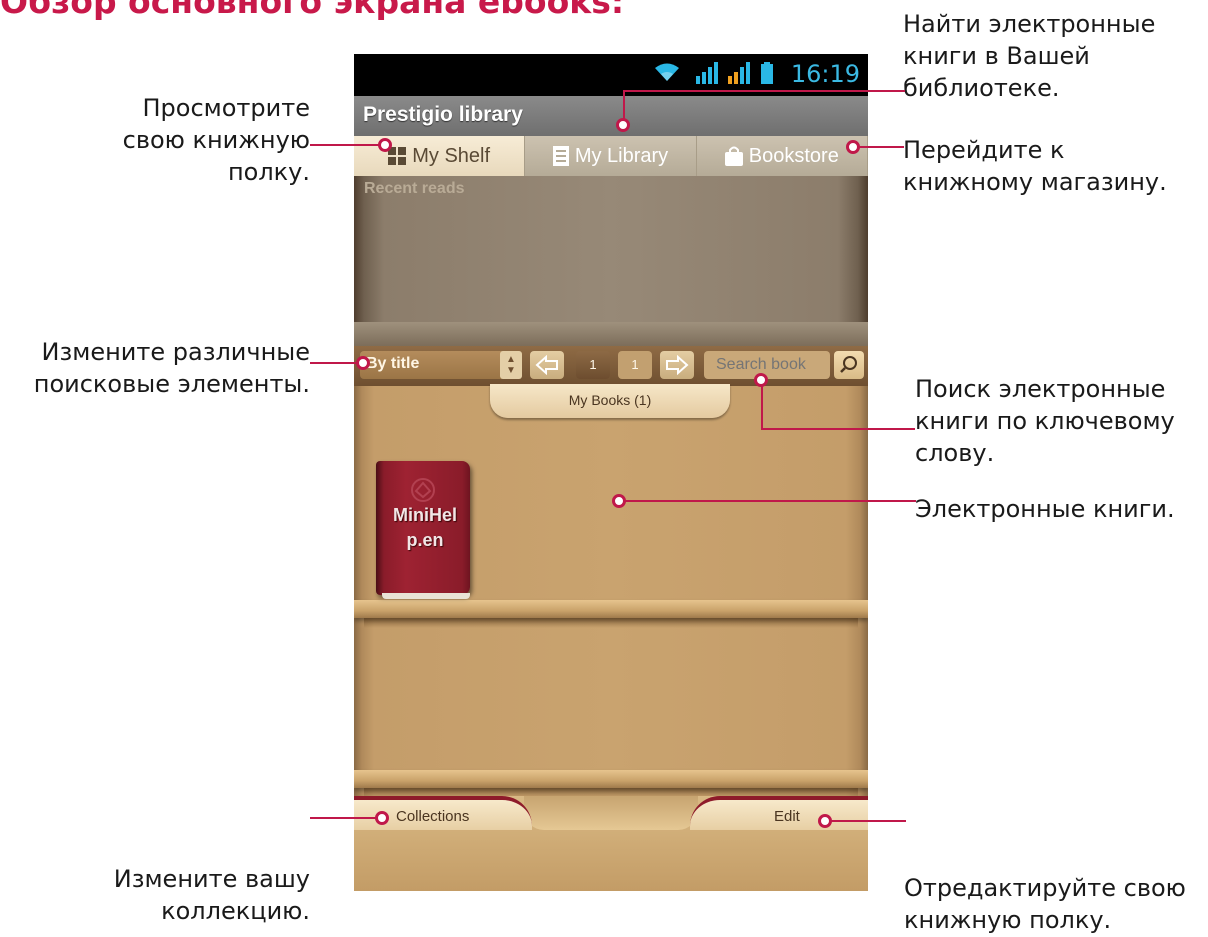 The image size is (1208, 937). Describe the element at coordinates (611, 334) in the screenshot. I see `recent-shelf-board` at that location.